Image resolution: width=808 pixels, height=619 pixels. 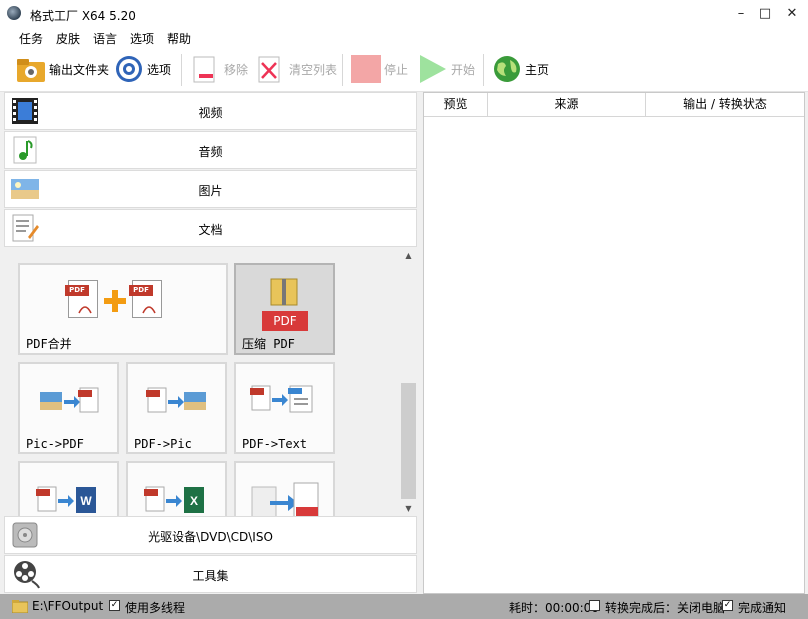 What do you see at coordinates (114, 605) in the screenshot?
I see `multithread-checkbox: ✓` at bounding box center [114, 605].